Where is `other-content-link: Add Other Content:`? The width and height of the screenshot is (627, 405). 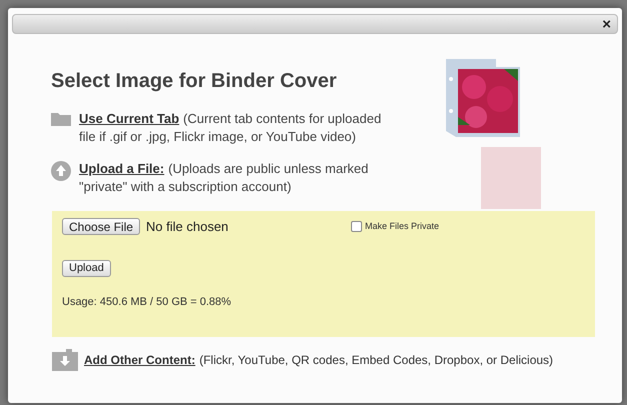
other-content-link: Add Other Content: is located at coordinates (140, 360).